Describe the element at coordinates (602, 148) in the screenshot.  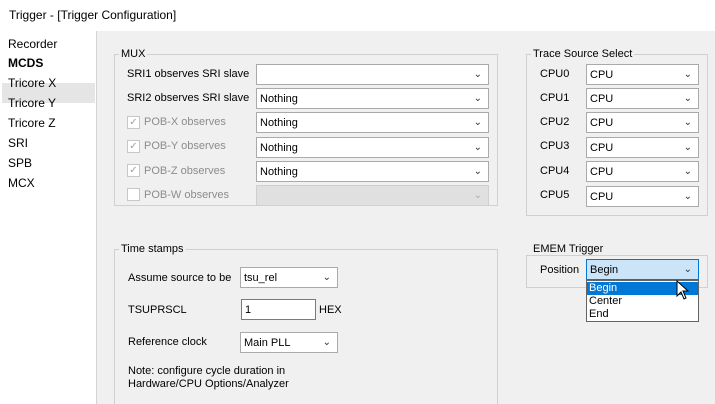
I see `cpu3-value: CPU` at that location.